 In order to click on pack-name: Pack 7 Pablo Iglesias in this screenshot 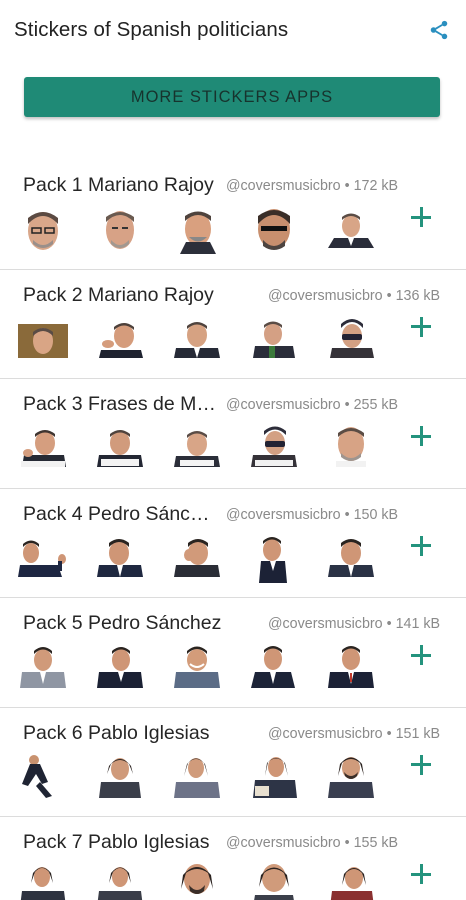, I will do `click(116, 842)`.